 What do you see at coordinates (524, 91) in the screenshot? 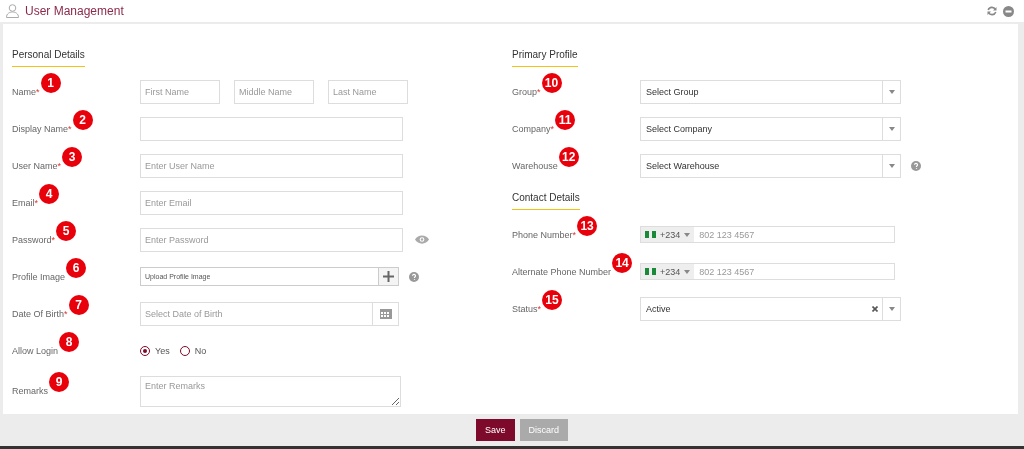
I see `field-label: Group` at bounding box center [524, 91].